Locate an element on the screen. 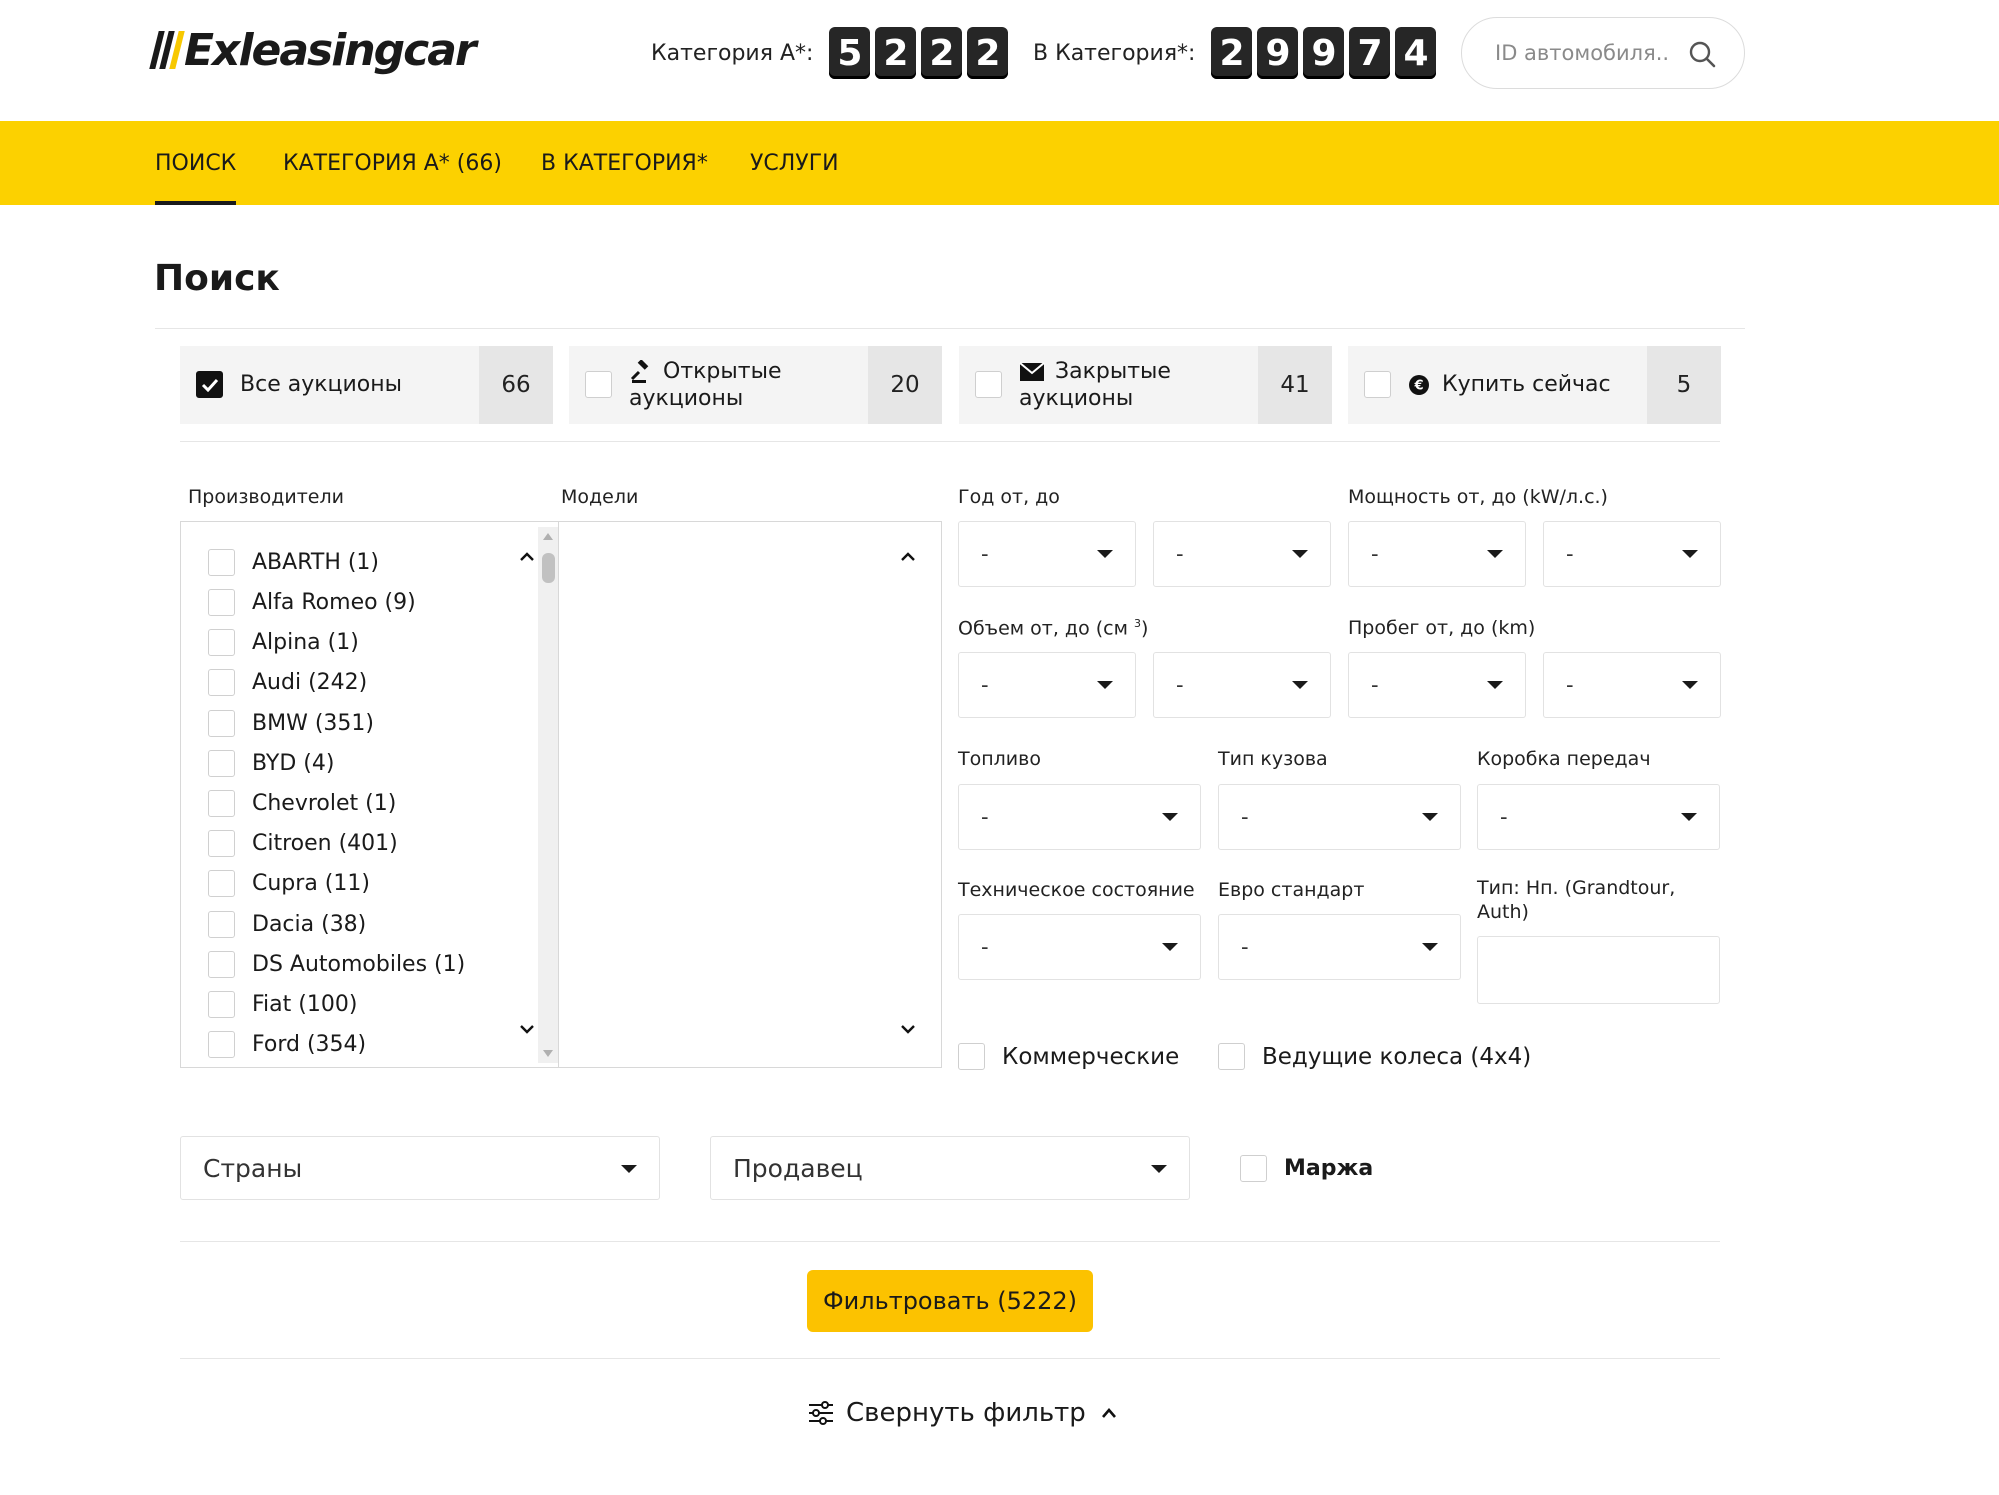 Image resolution: width=1999 pixels, height=1495 pixels. make-item: DS Automobiles (1) is located at coordinates (336, 964).